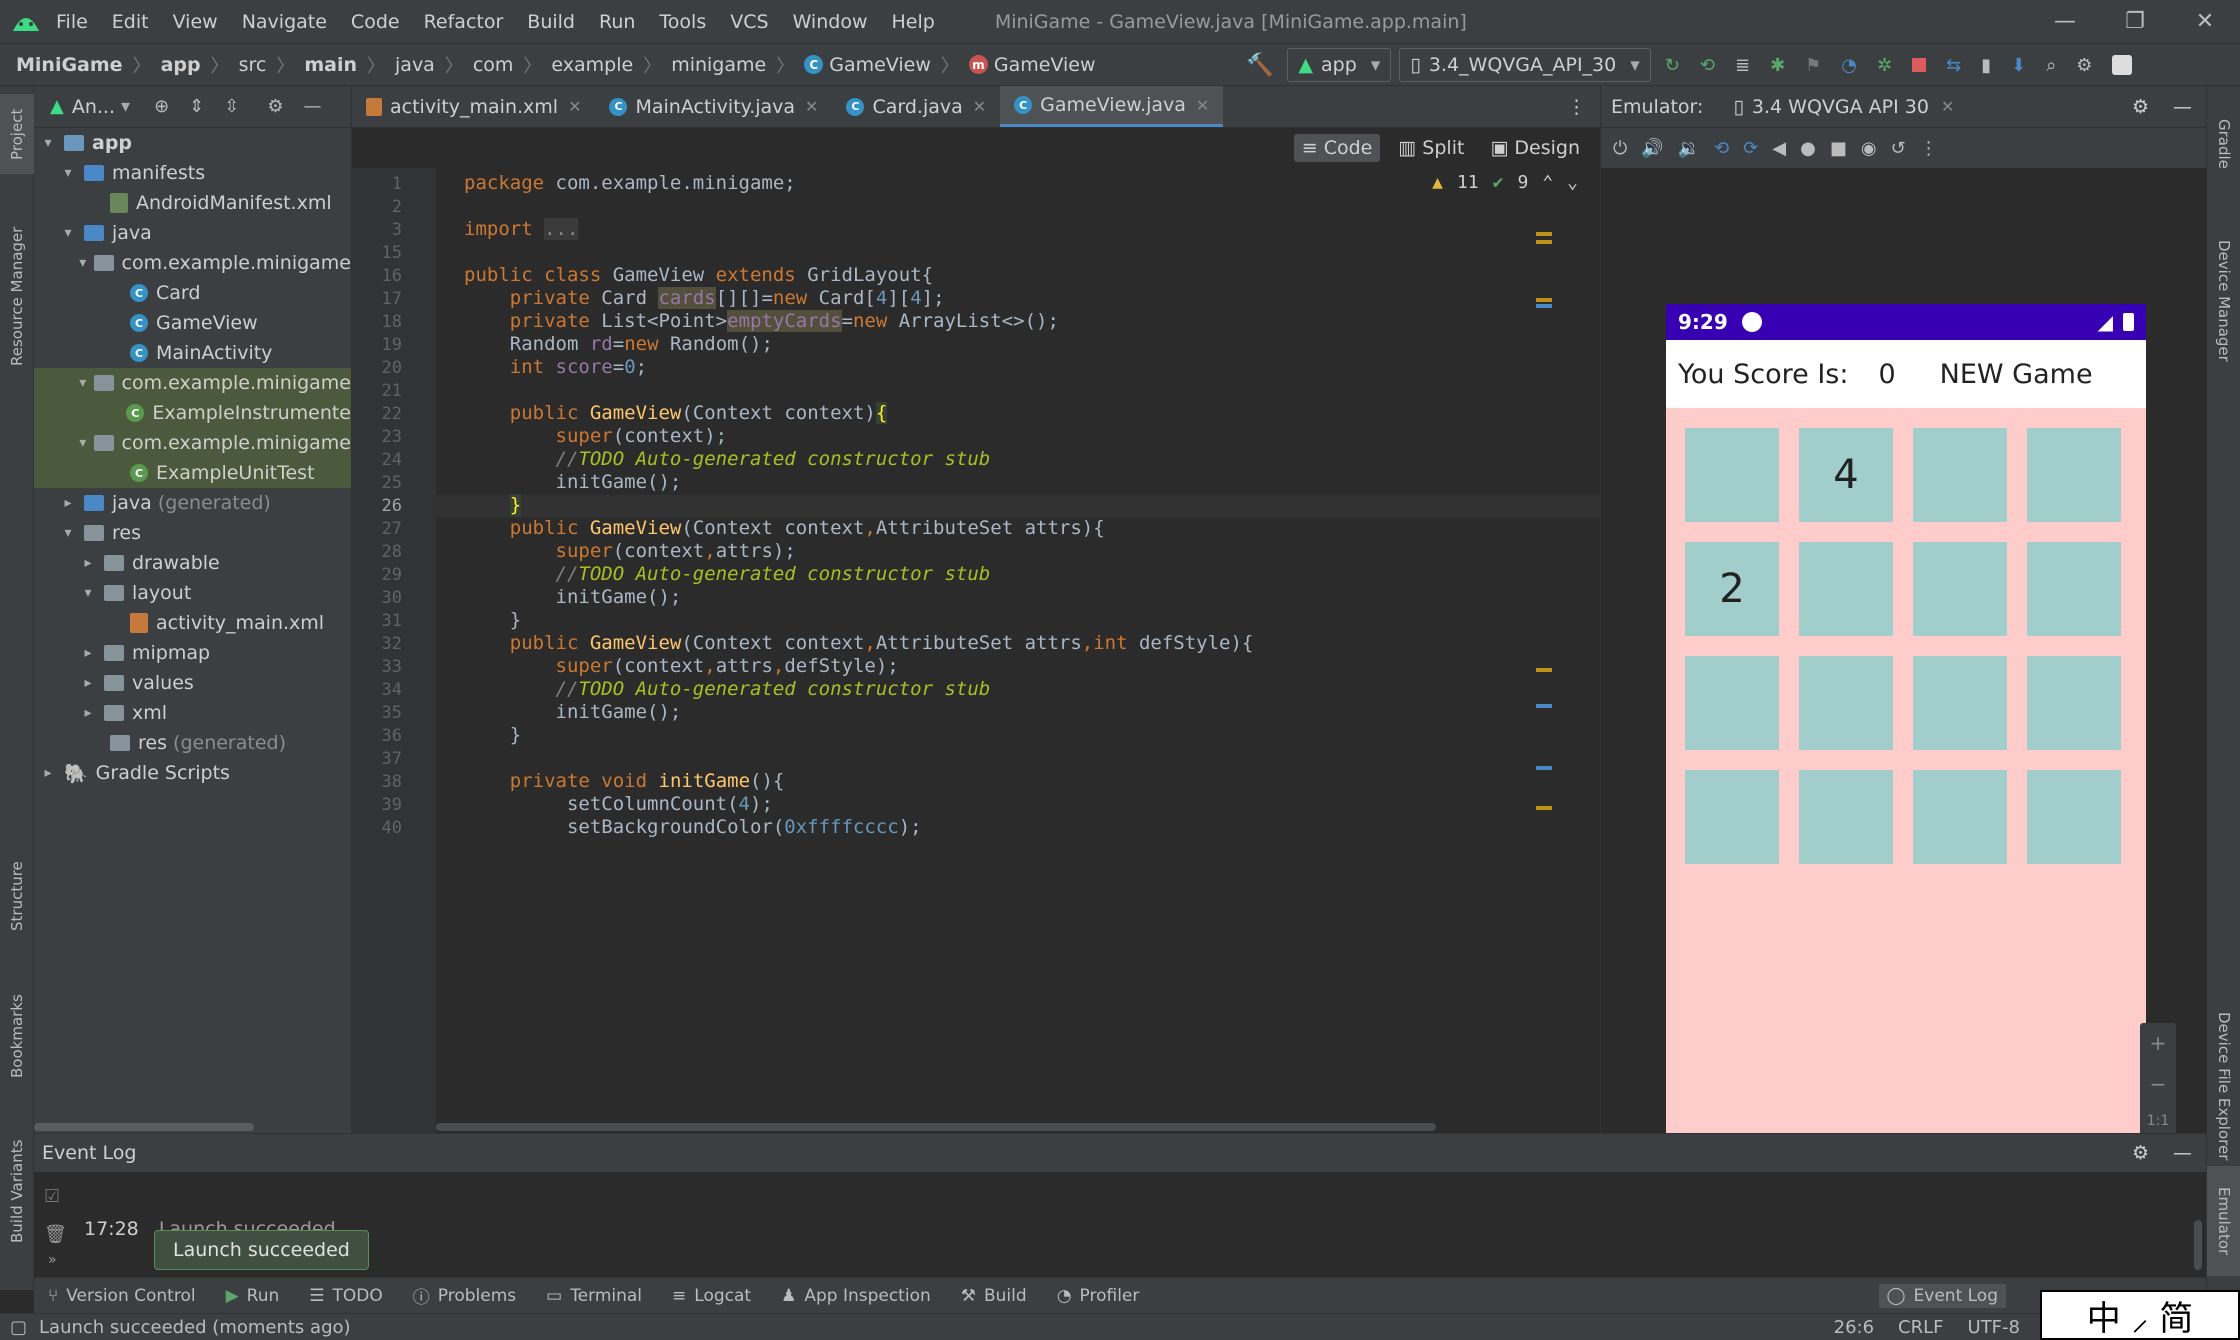 The image size is (2240, 1340). I want to click on tree-item-xml: ▸ xml, so click(192, 713).